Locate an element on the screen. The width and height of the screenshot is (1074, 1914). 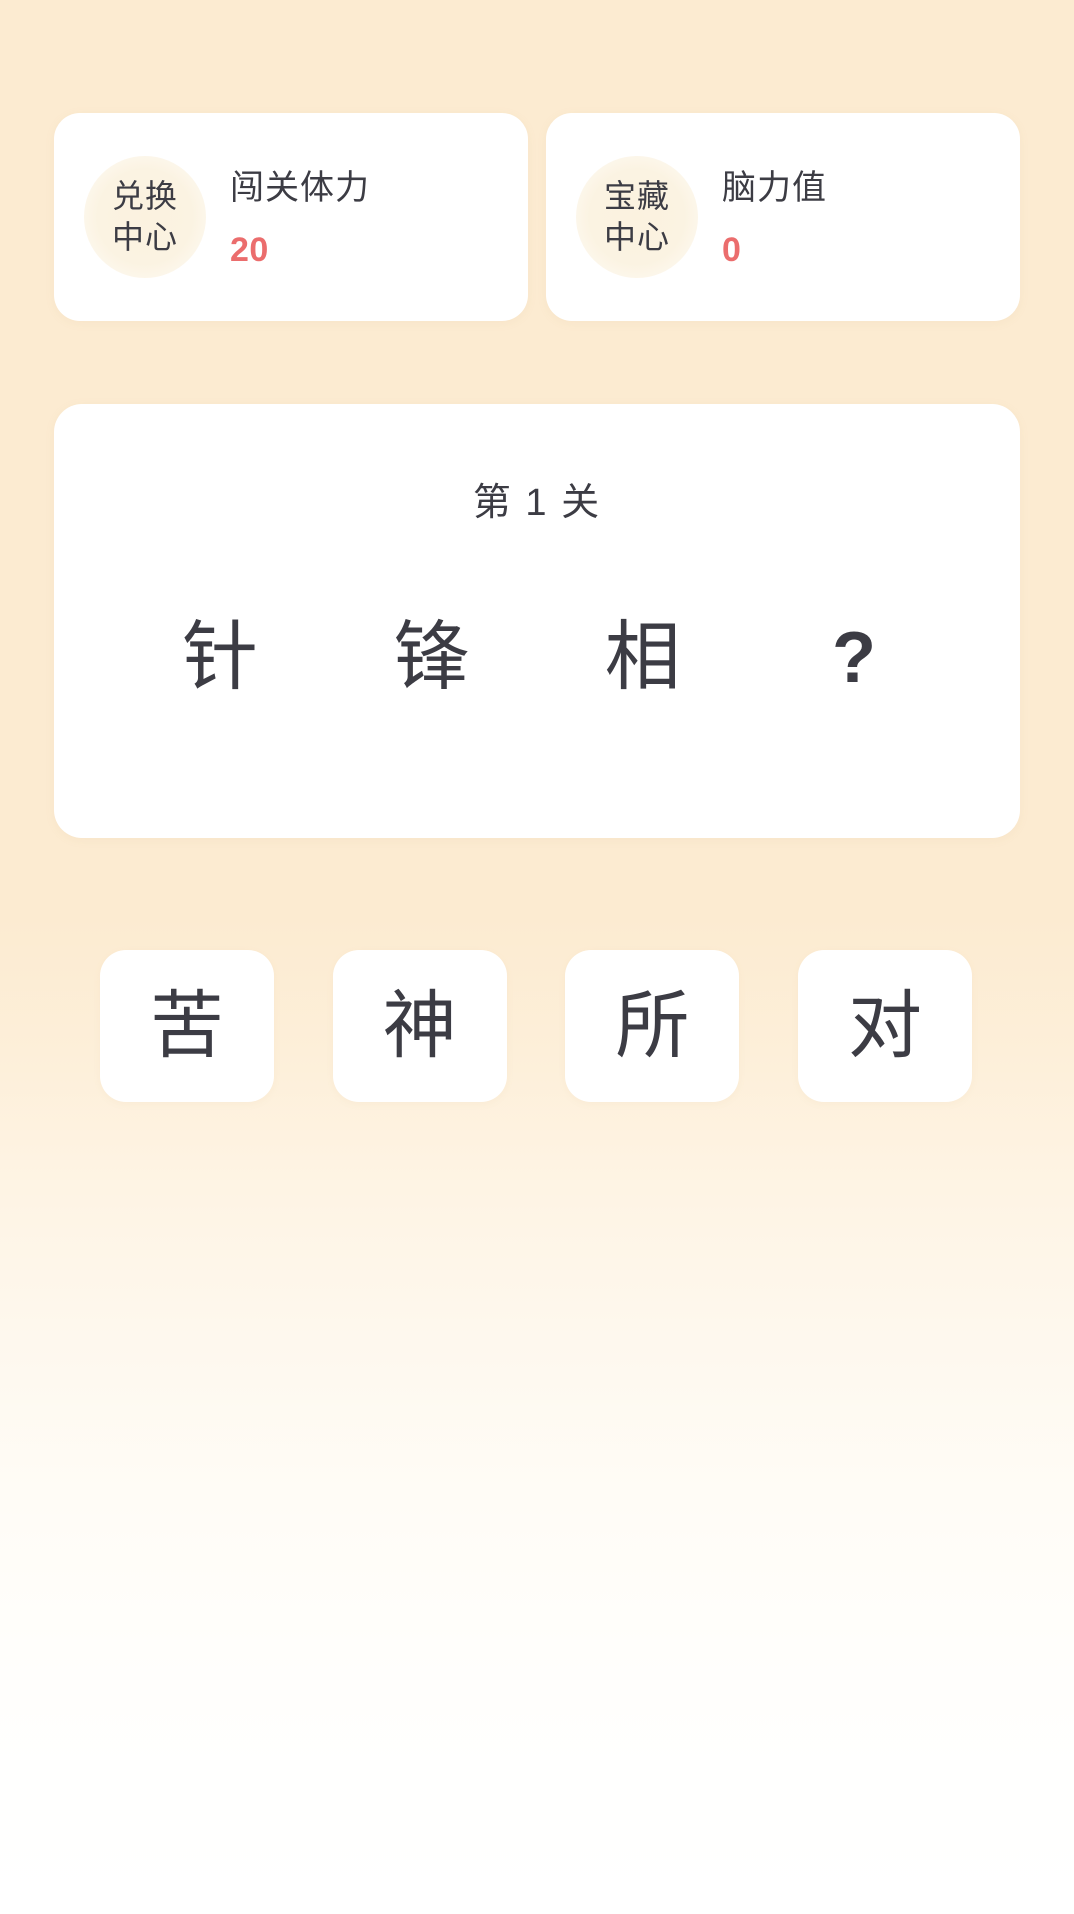
answer-tile-2: 神 is located at coordinates (419, 1026).